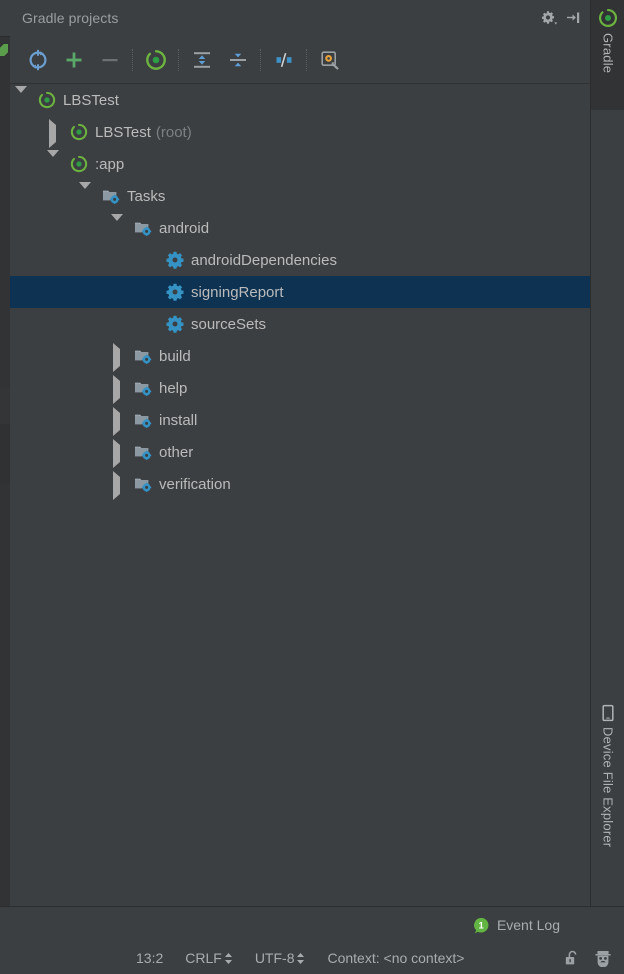 This screenshot has width=624, height=974. Describe the element at coordinates (146, 196) in the screenshot. I see `tree-row-label: Tasks` at that location.